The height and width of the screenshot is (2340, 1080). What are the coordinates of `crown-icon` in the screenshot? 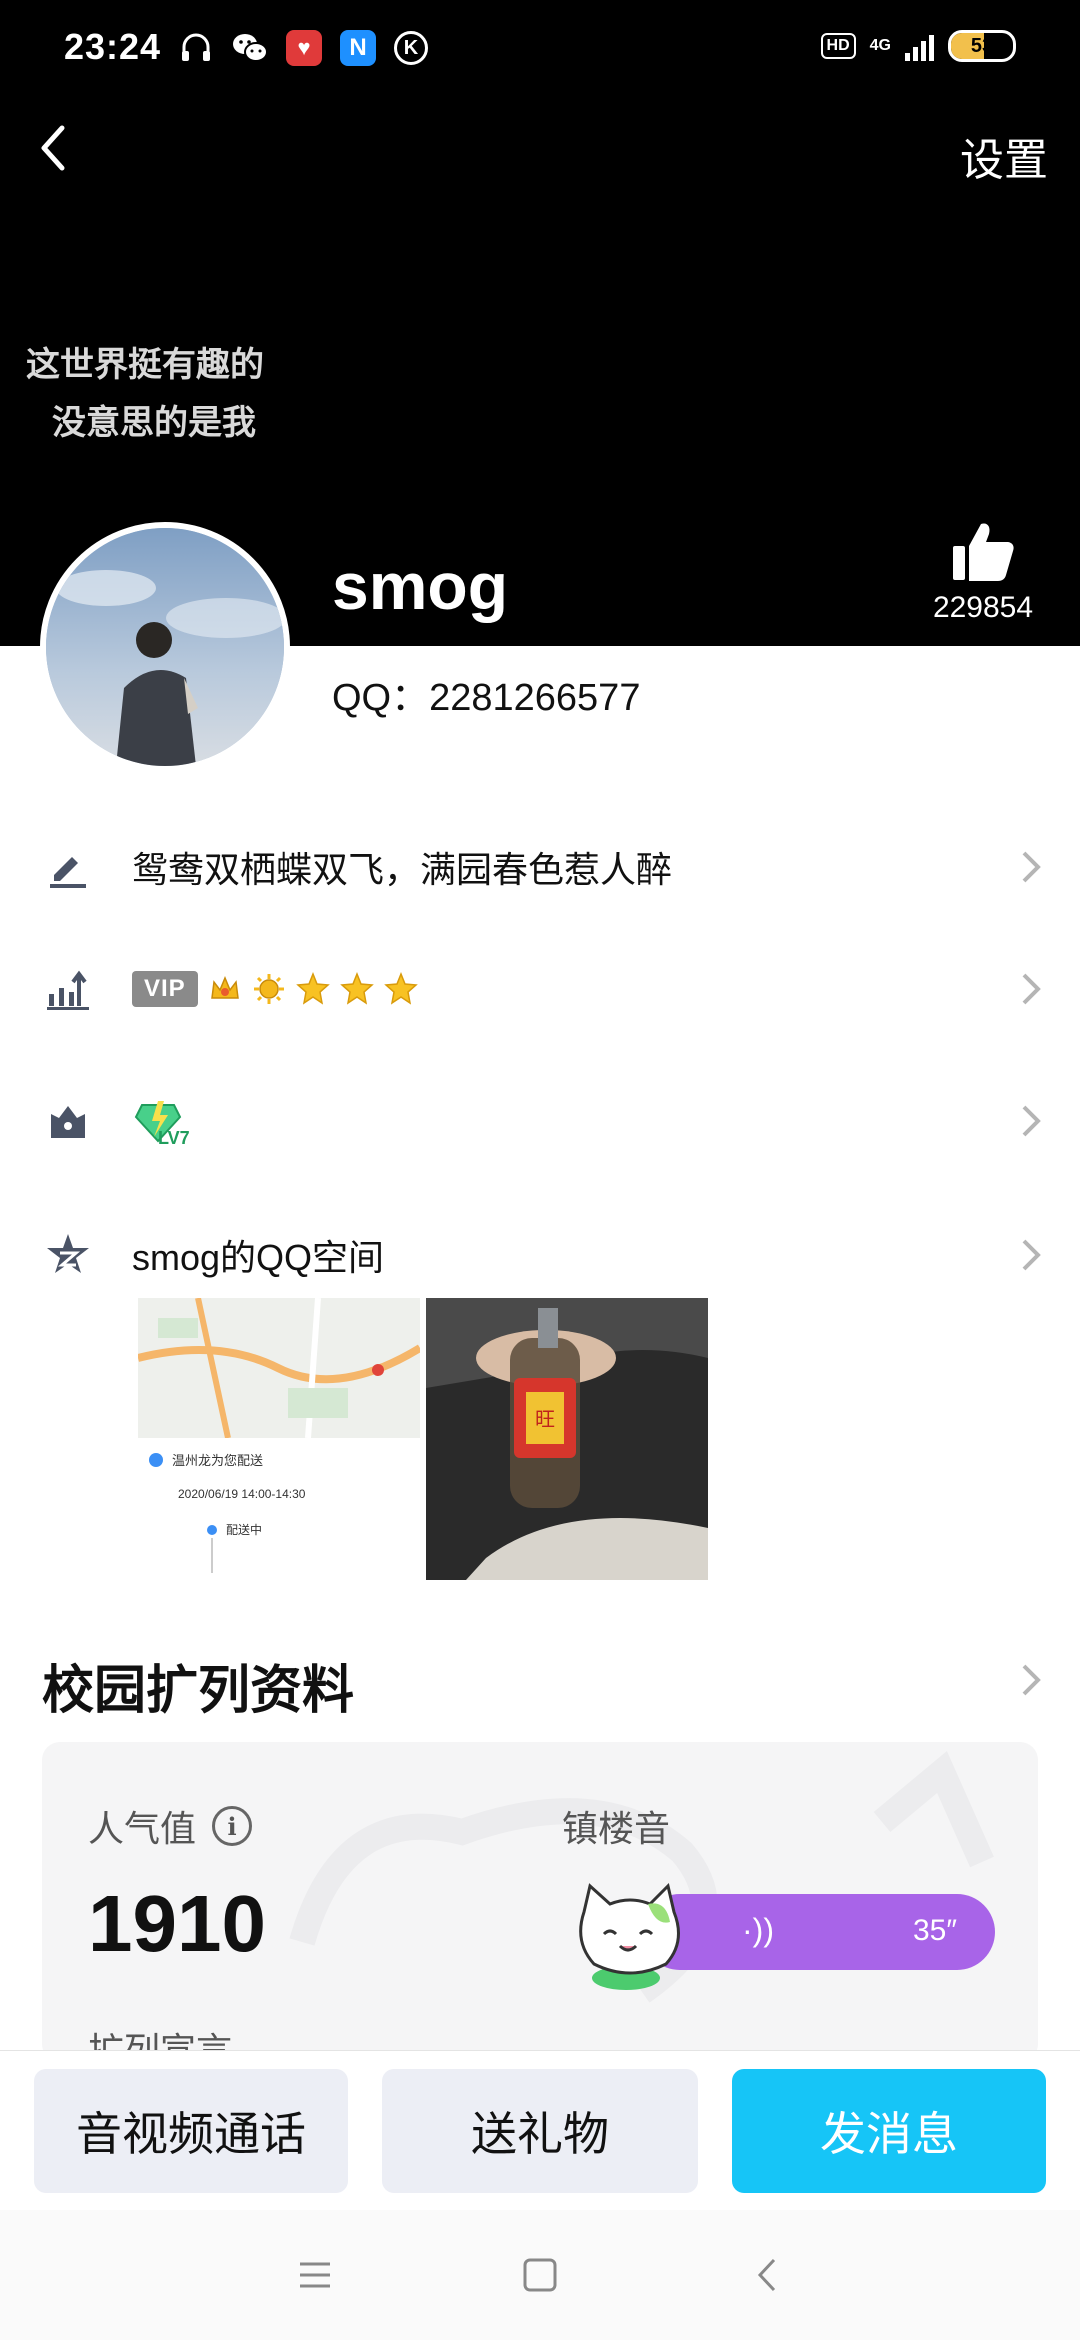 It's located at (224, 987).